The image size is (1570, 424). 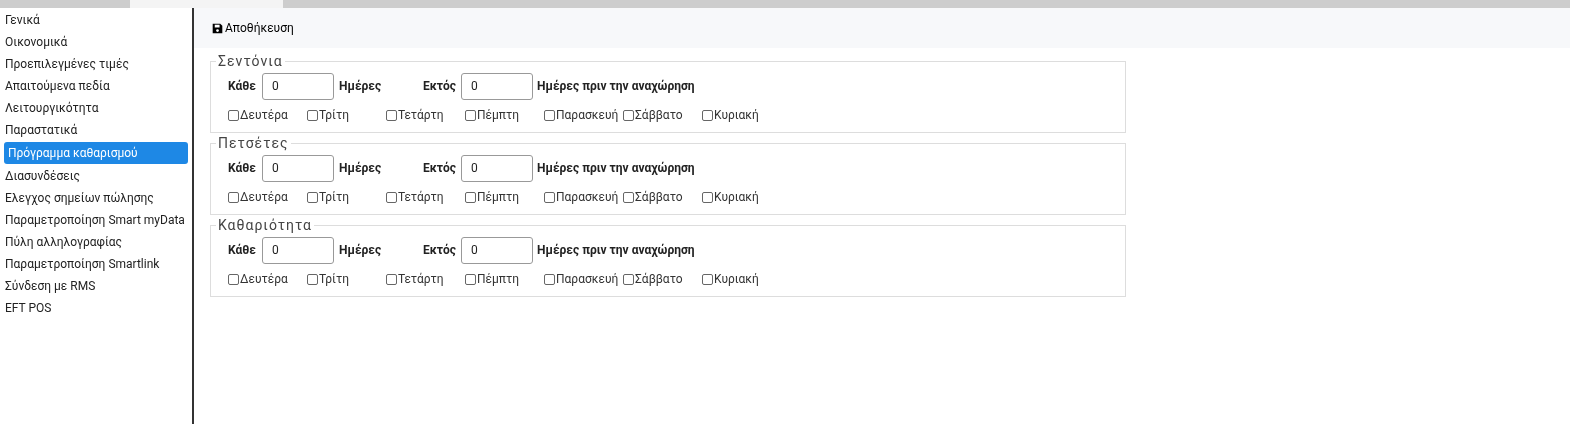 I want to click on sidebar-item: Παραστατικά, so click(x=96, y=130).